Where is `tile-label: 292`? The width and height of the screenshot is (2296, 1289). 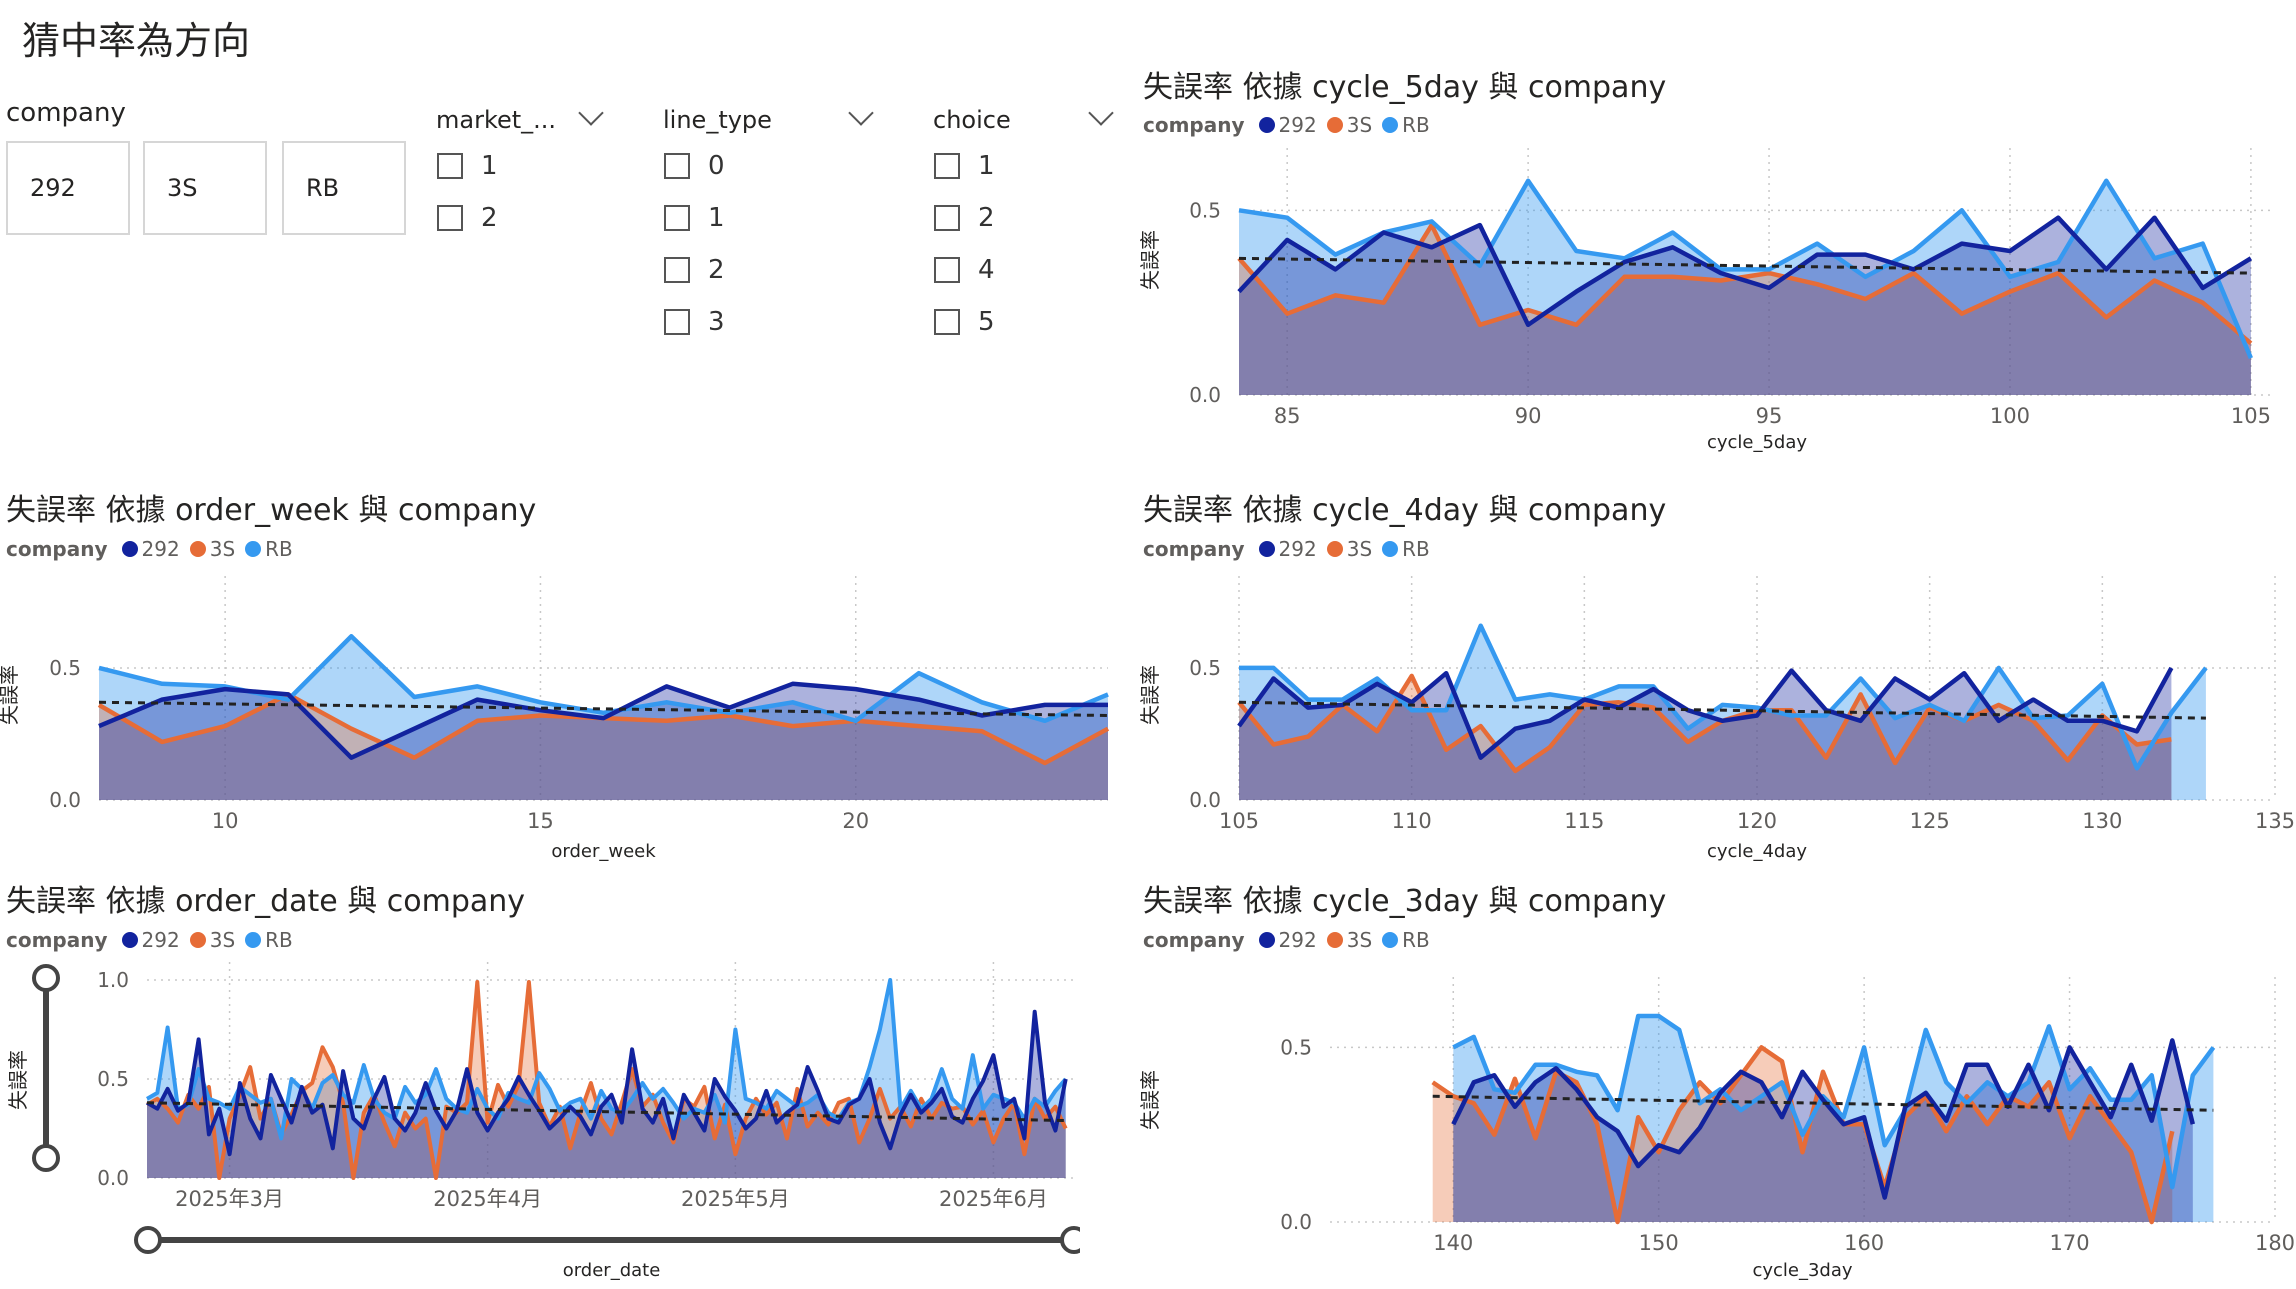
tile-label: 292 is located at coordinates (53, 188).